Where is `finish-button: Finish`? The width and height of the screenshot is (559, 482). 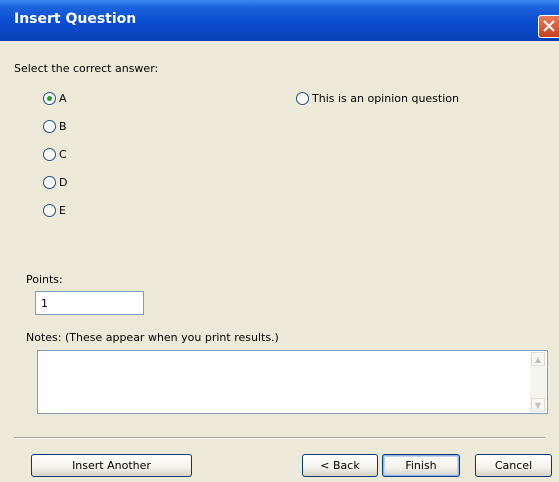 finish-button: Finish is located at coordinates (421, 465).